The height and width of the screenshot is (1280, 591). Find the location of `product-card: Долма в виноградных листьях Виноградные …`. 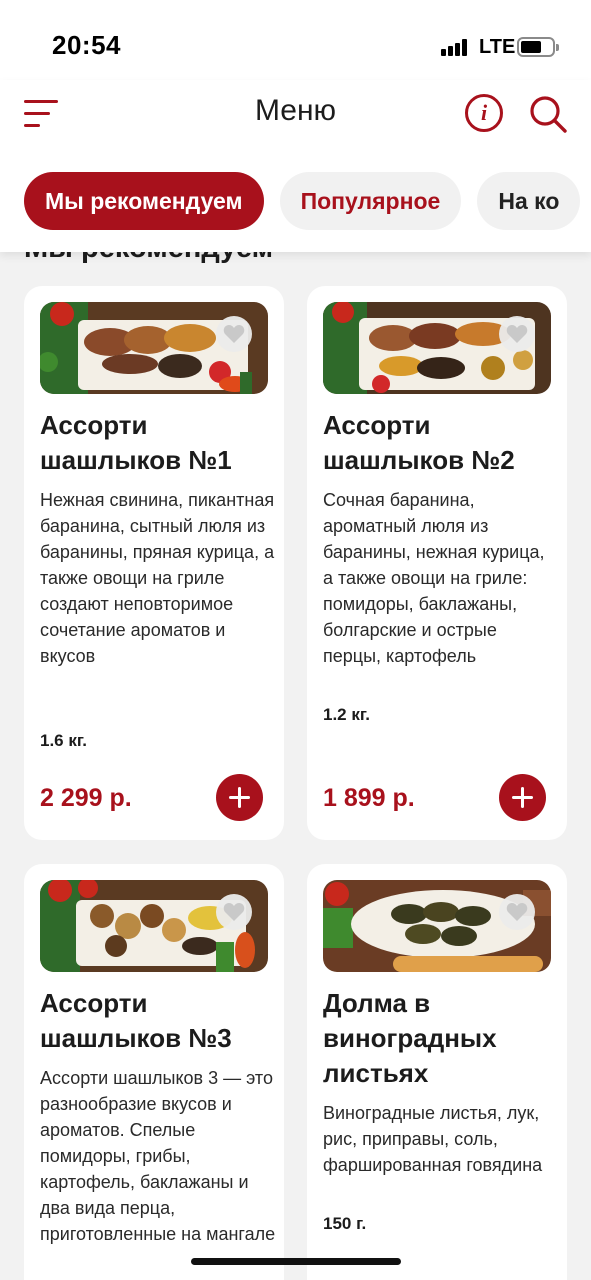

product-card: Долма в виноградных листьях Виноградные … is located at coordinates (437, 1072).